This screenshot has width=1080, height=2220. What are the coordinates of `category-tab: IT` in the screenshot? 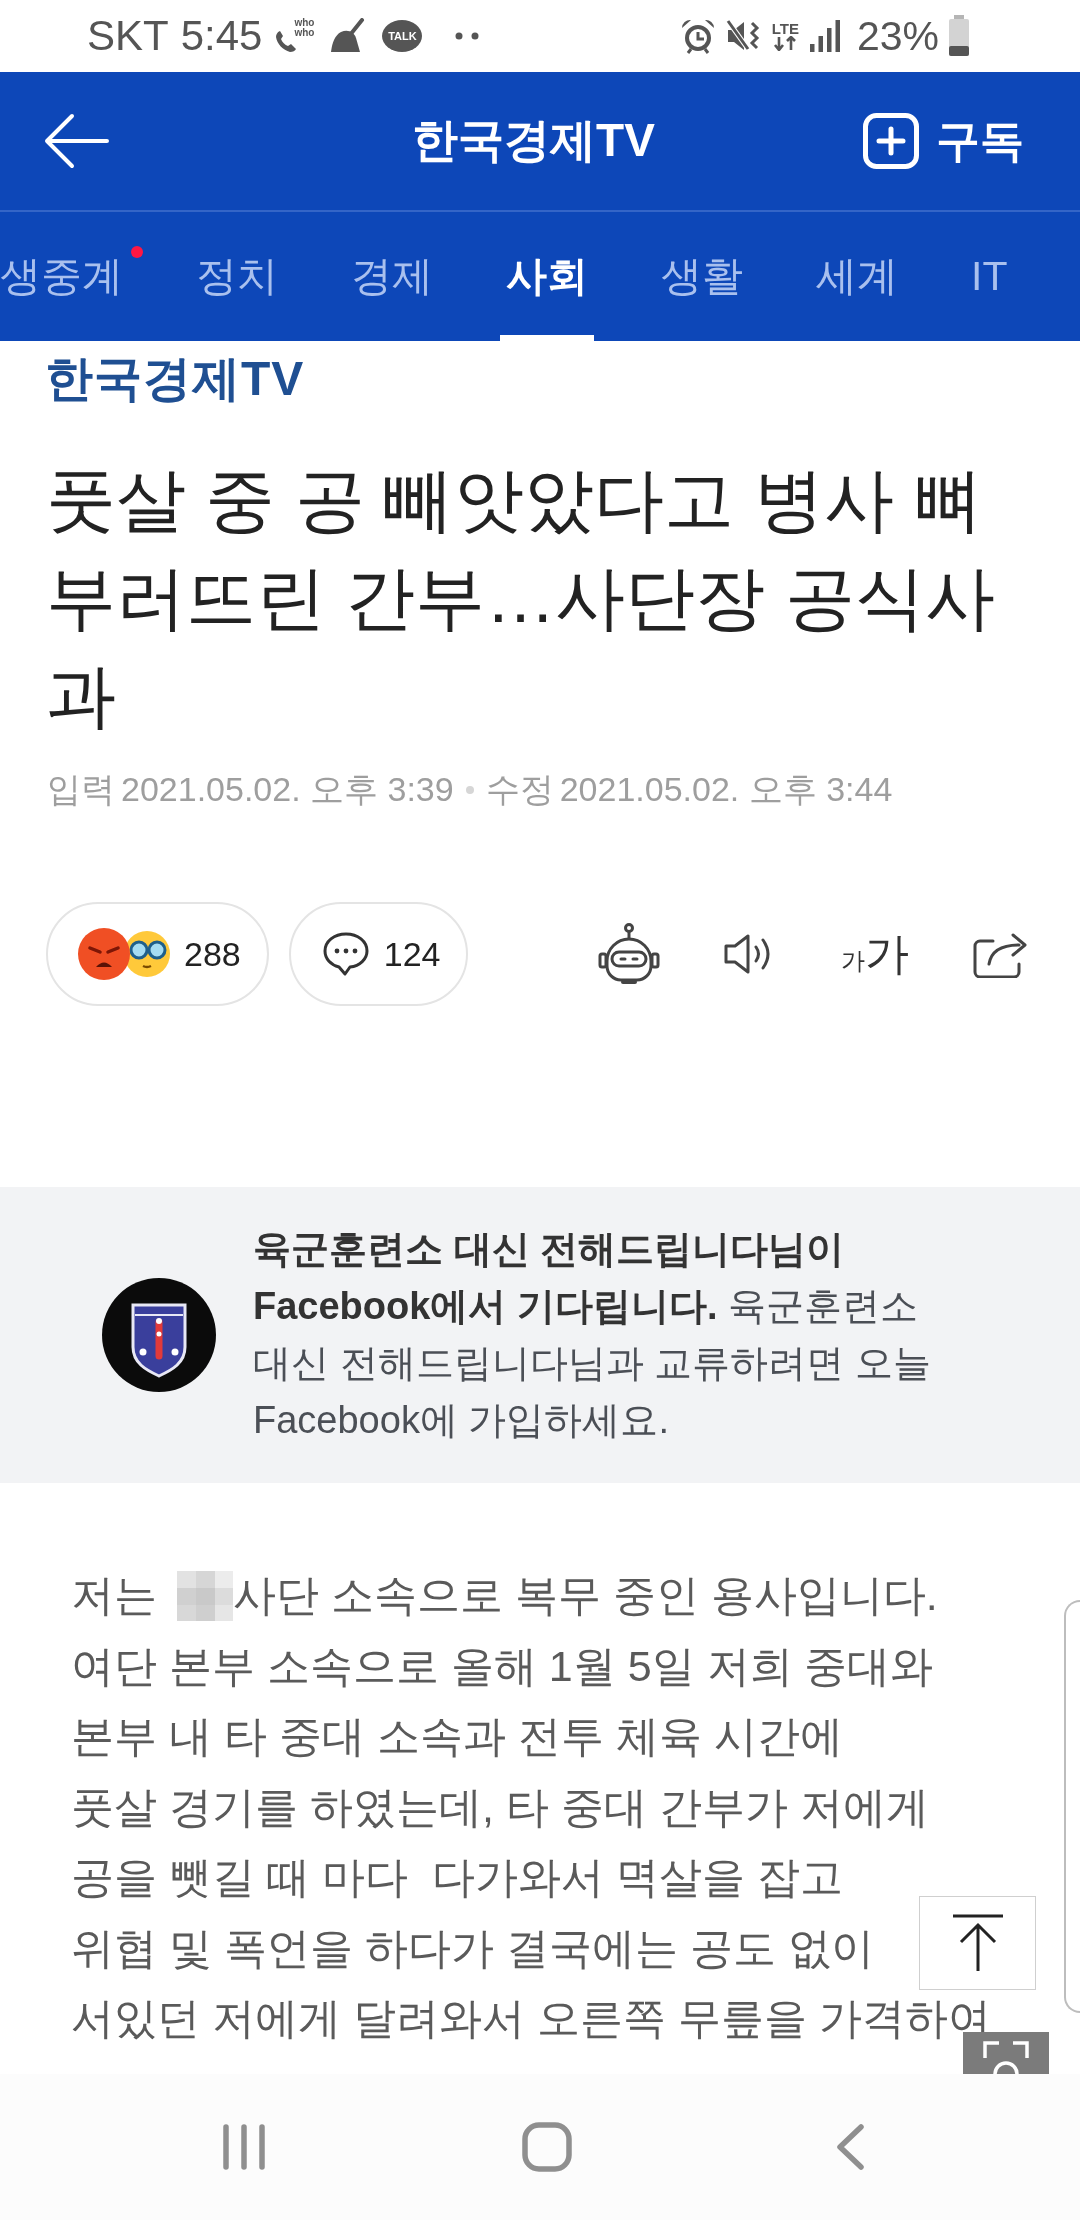 It's located at (989, 276).